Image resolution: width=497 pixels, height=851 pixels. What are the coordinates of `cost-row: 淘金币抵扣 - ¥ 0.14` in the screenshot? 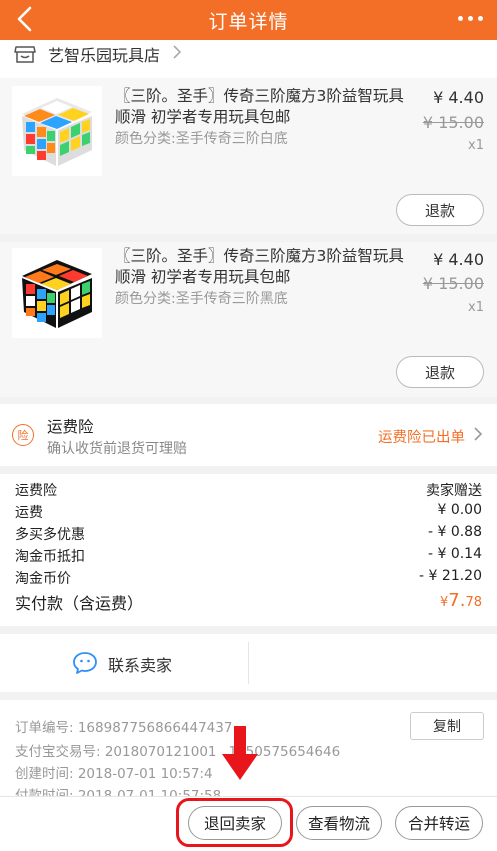 It's located at (248, 556).